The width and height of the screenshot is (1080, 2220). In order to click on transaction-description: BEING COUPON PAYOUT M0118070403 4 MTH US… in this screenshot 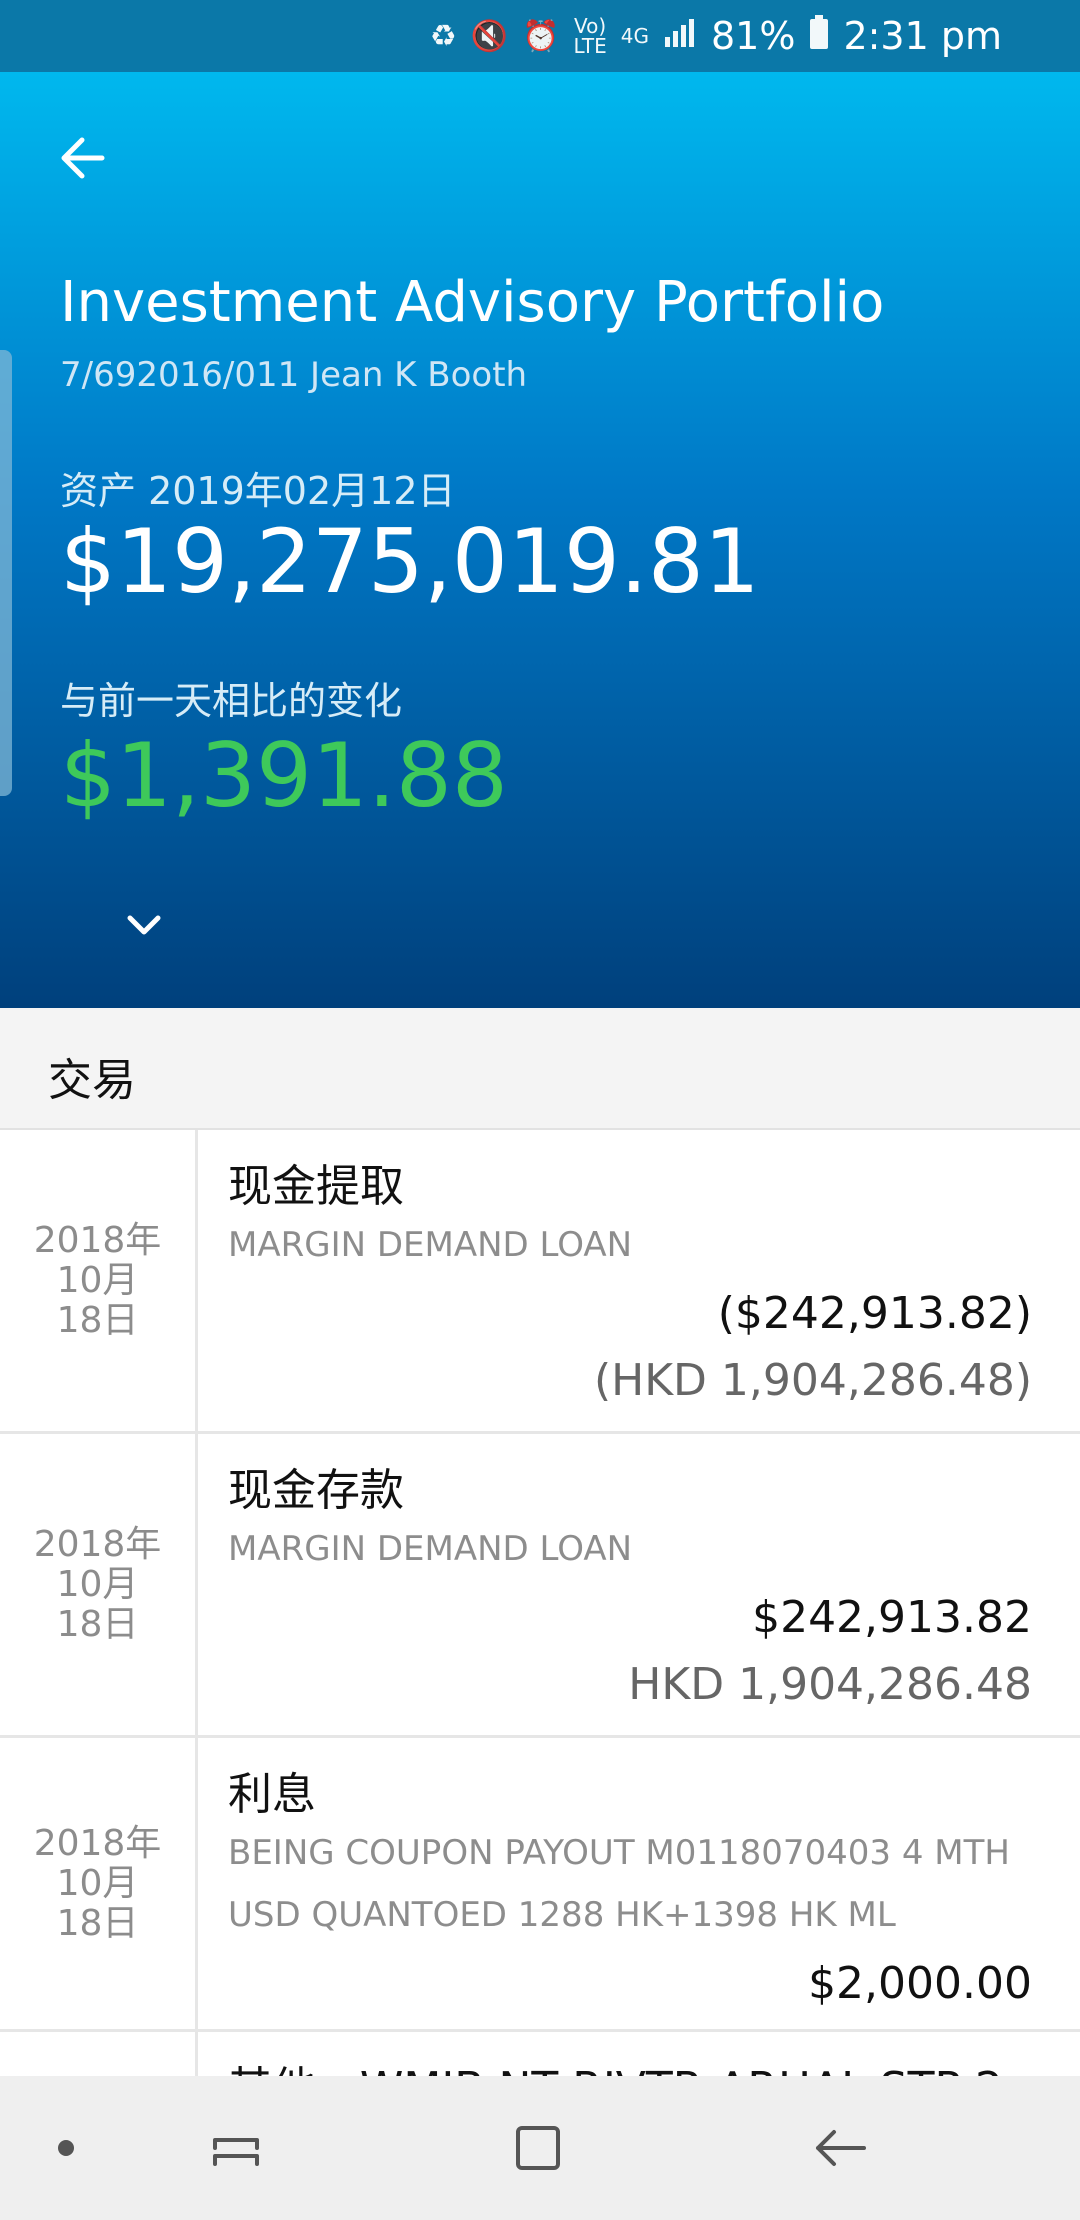, I will do `click(619, 1884)`.